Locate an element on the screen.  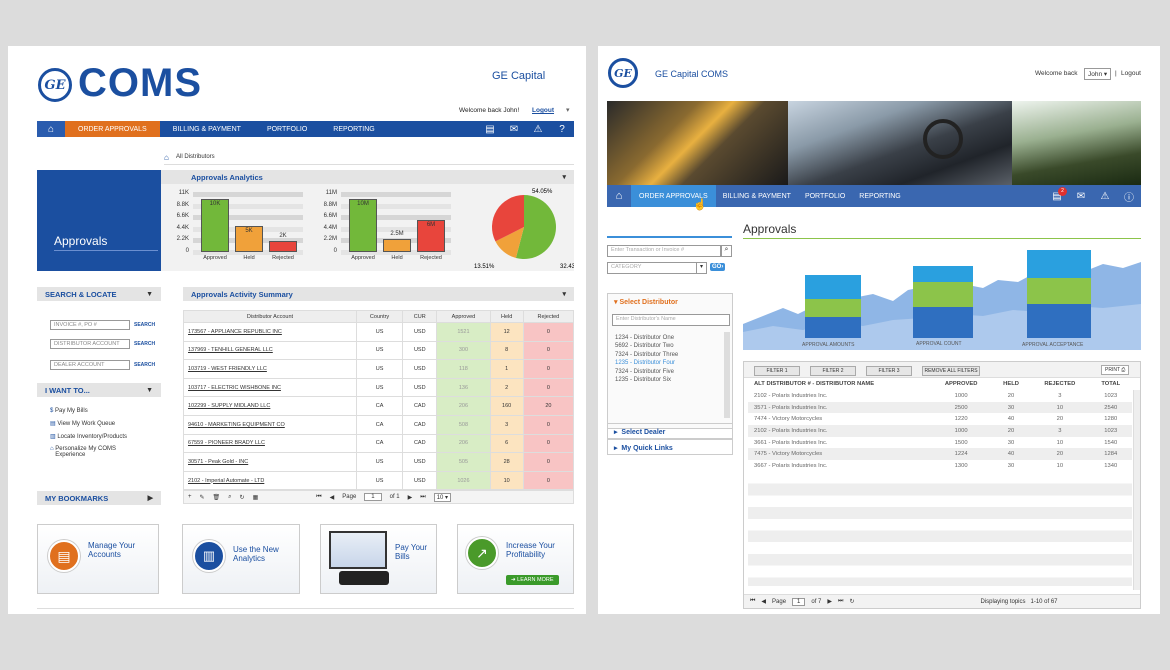
tile-analytics: ▥ Use the New Analytics is located at coordinates (241, 559).